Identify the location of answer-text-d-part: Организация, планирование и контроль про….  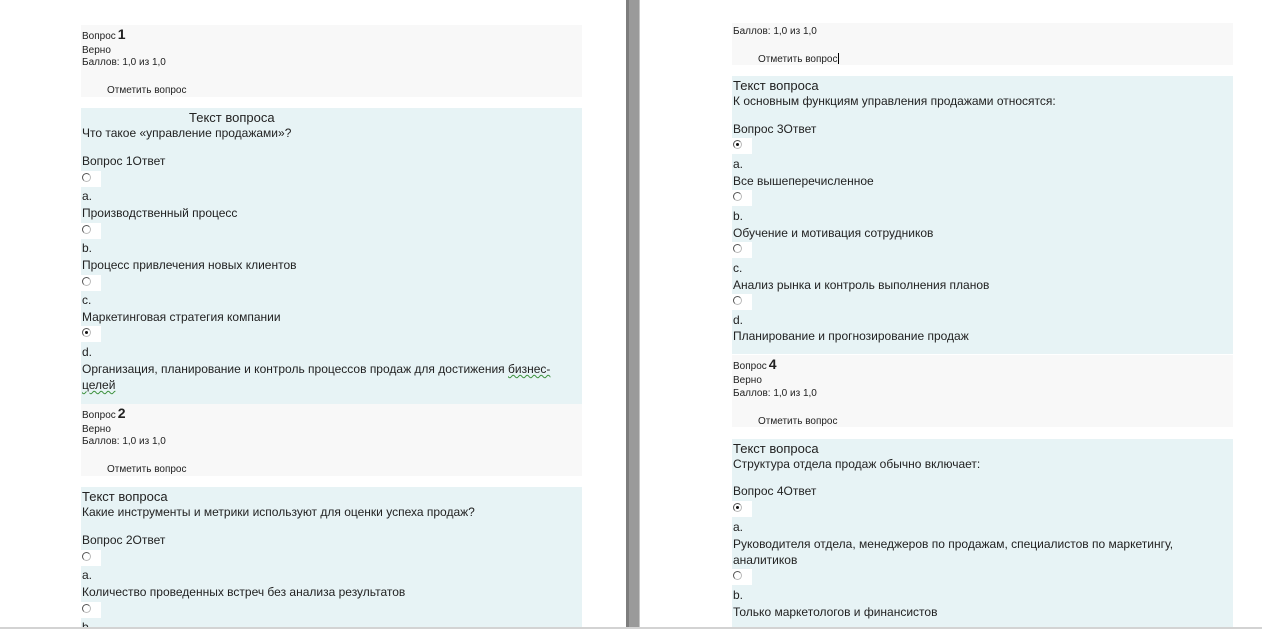
(295, 369).